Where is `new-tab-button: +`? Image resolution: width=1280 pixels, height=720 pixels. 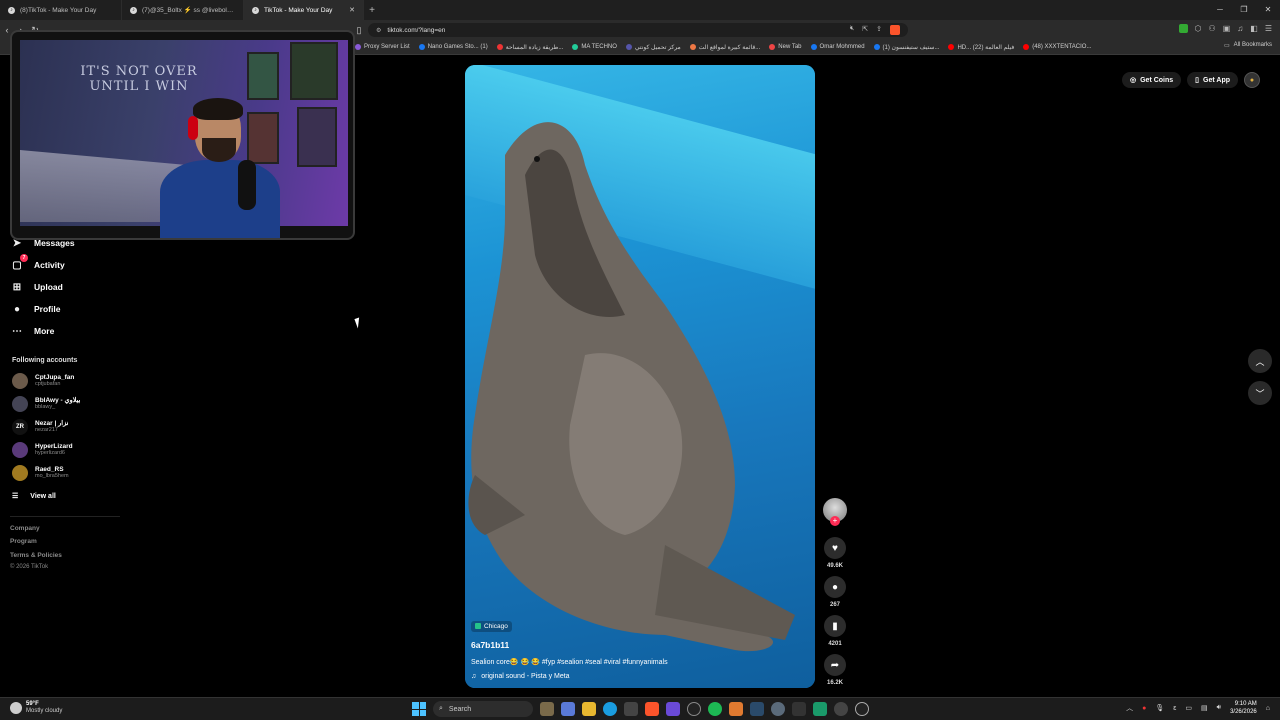 new-tab-button: + is located at coordinates (372, 10).